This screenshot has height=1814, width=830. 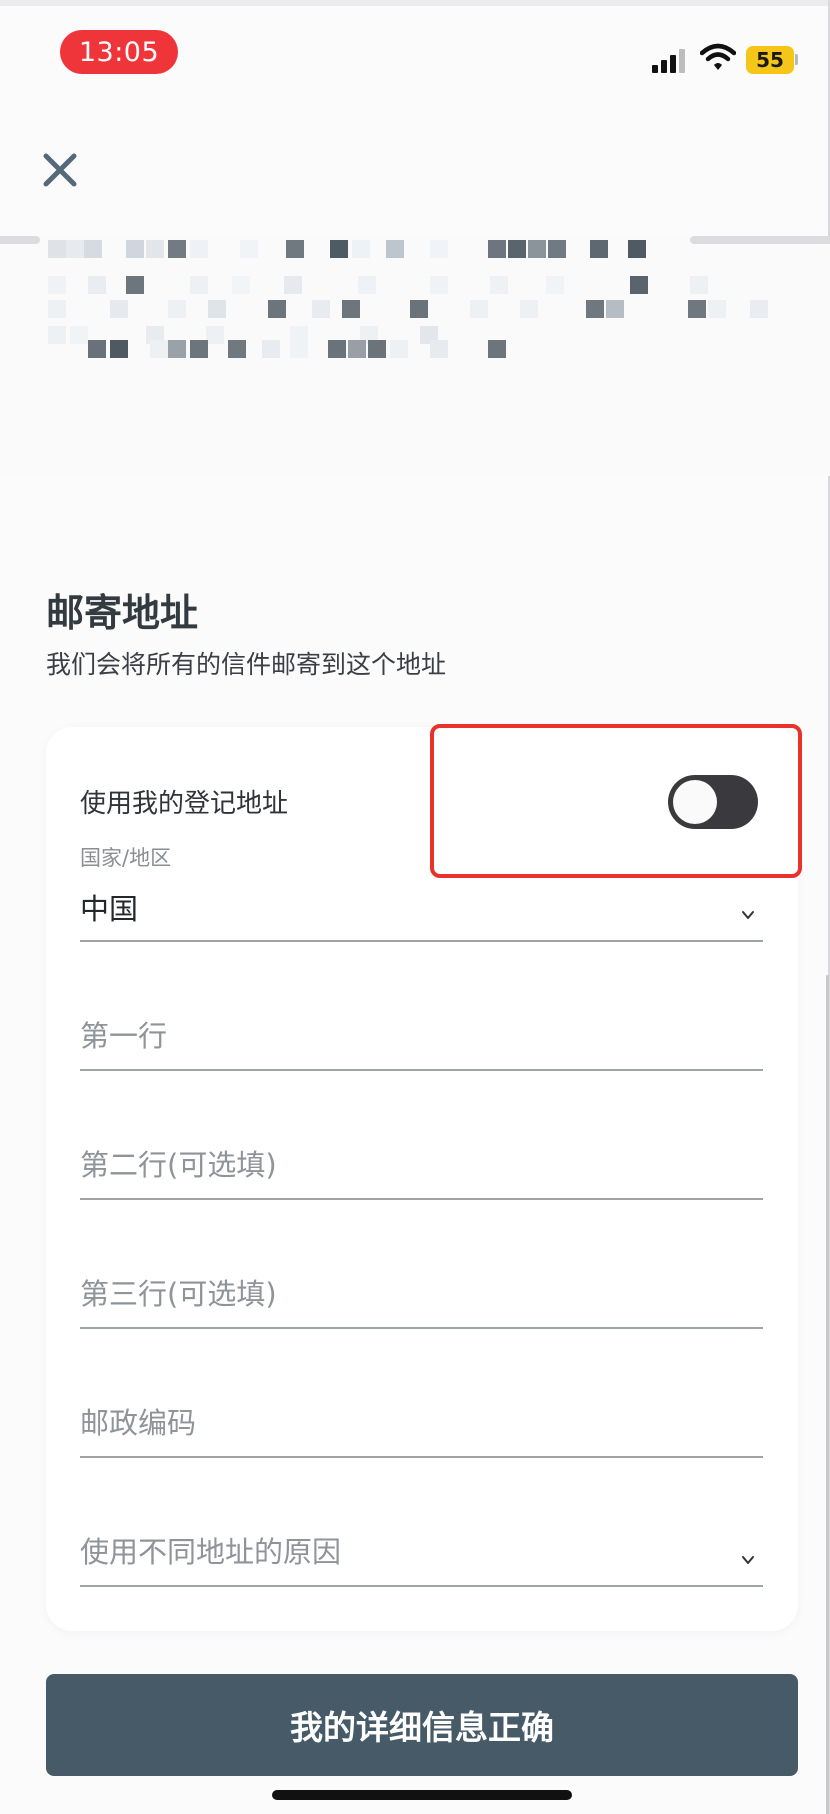 I want to click on address-line3-input: 第三行(可选填), so click(x=421, y=1301).